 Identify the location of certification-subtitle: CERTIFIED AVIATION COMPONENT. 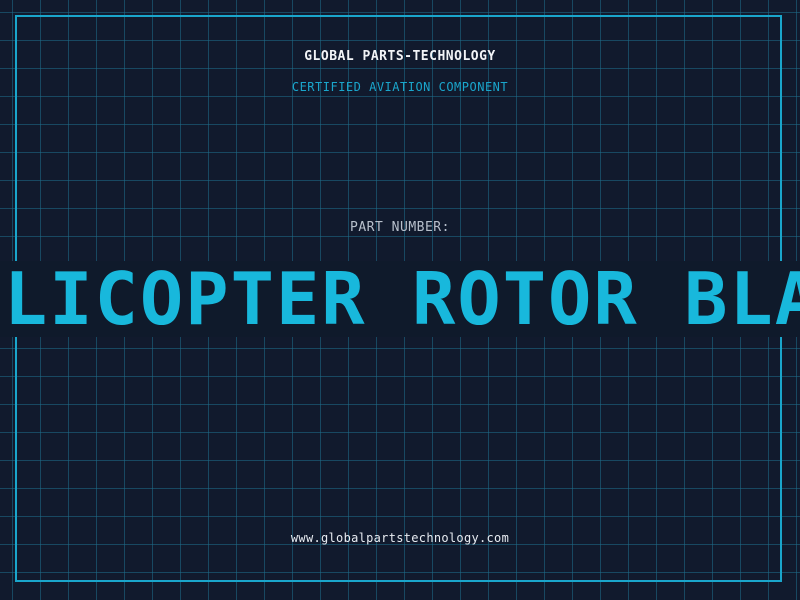
(400, 87).